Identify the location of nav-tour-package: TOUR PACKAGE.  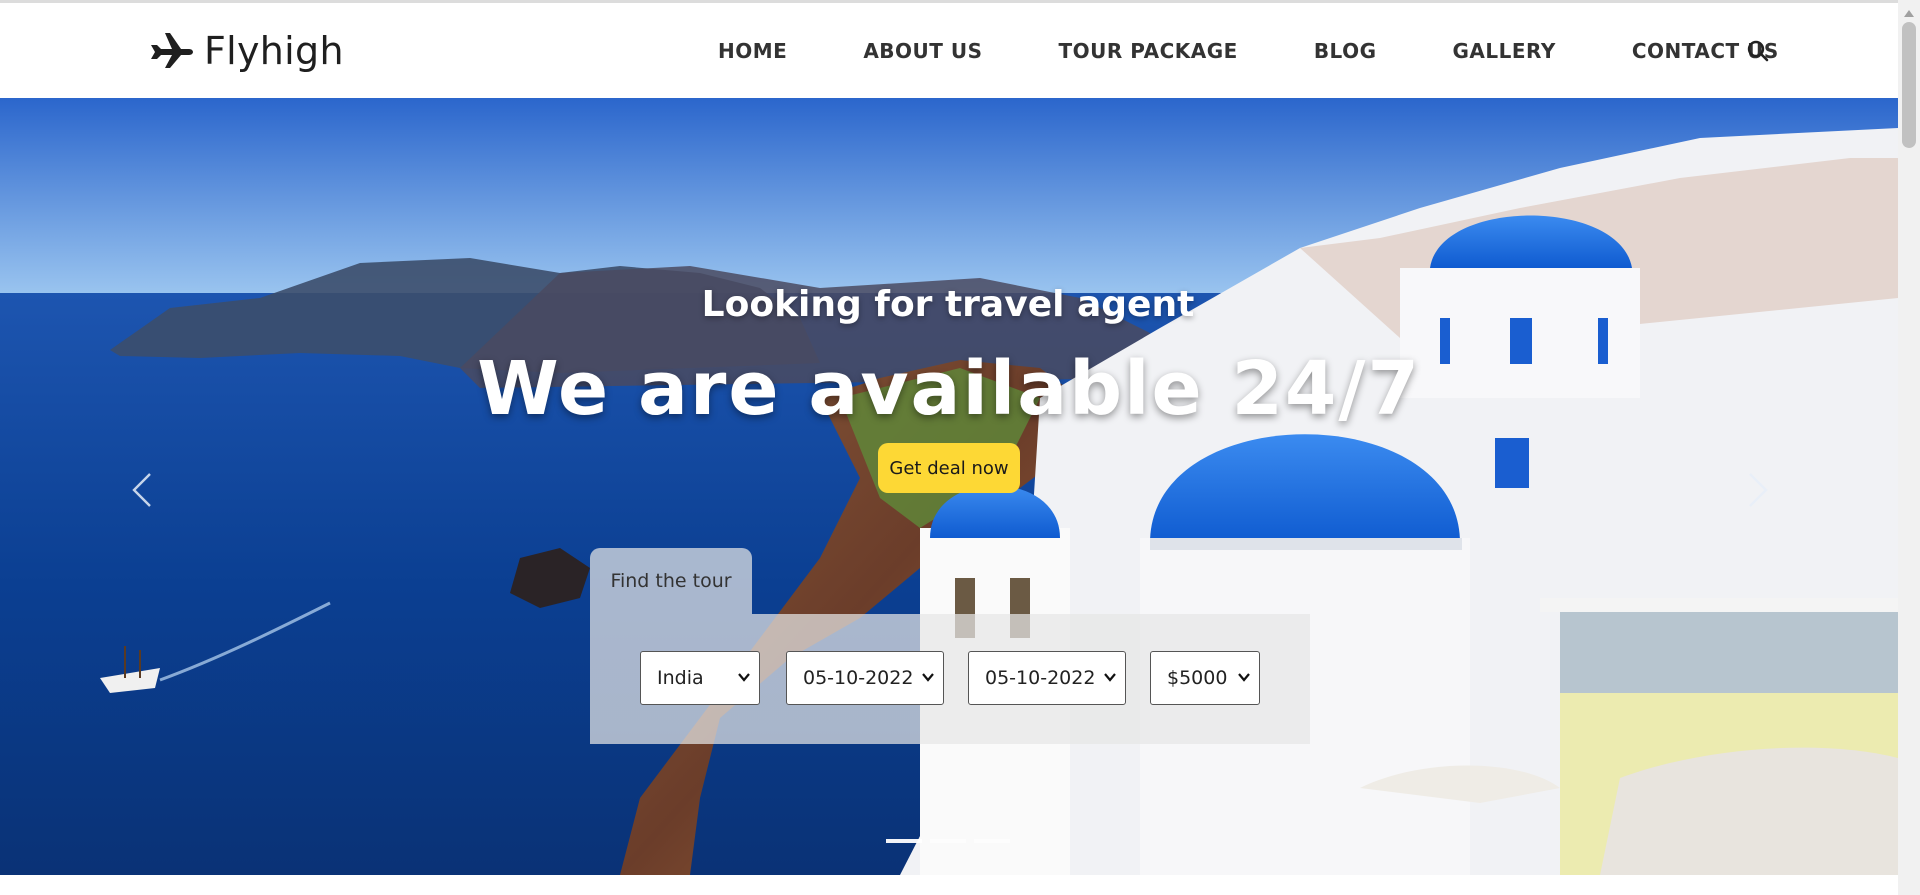
(1148, 51).